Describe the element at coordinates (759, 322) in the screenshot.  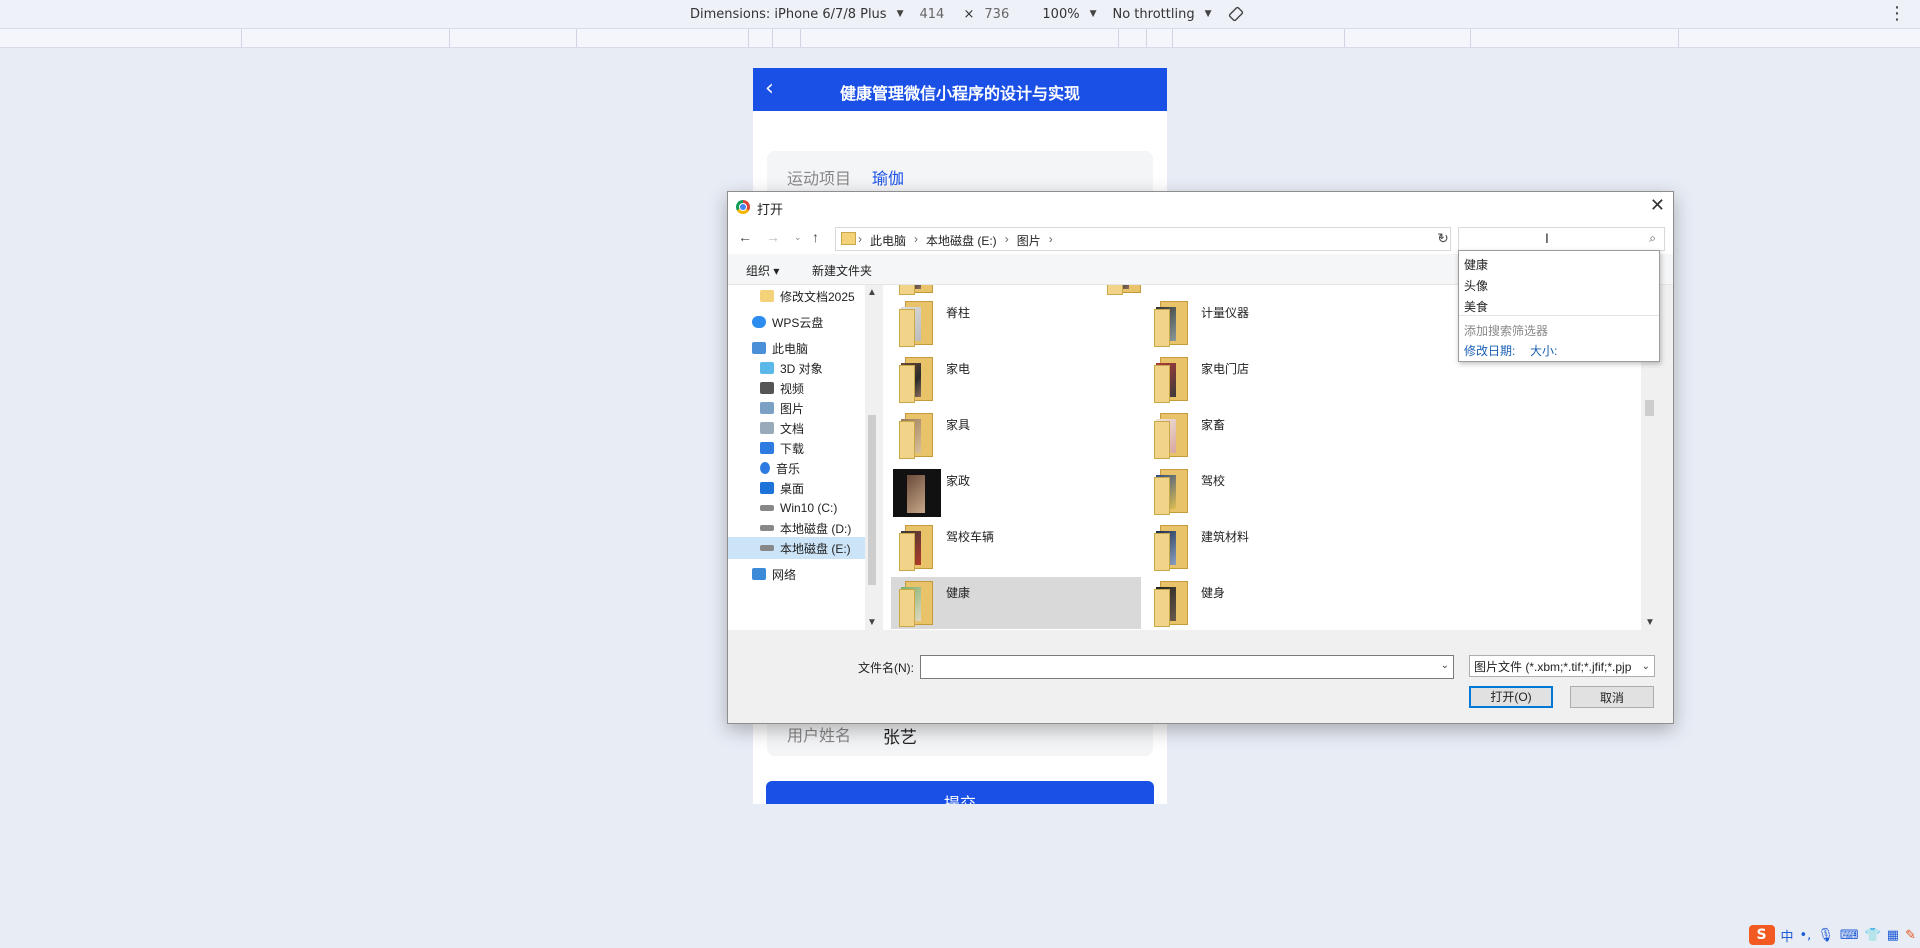
I see `cloud-icon` at that location.